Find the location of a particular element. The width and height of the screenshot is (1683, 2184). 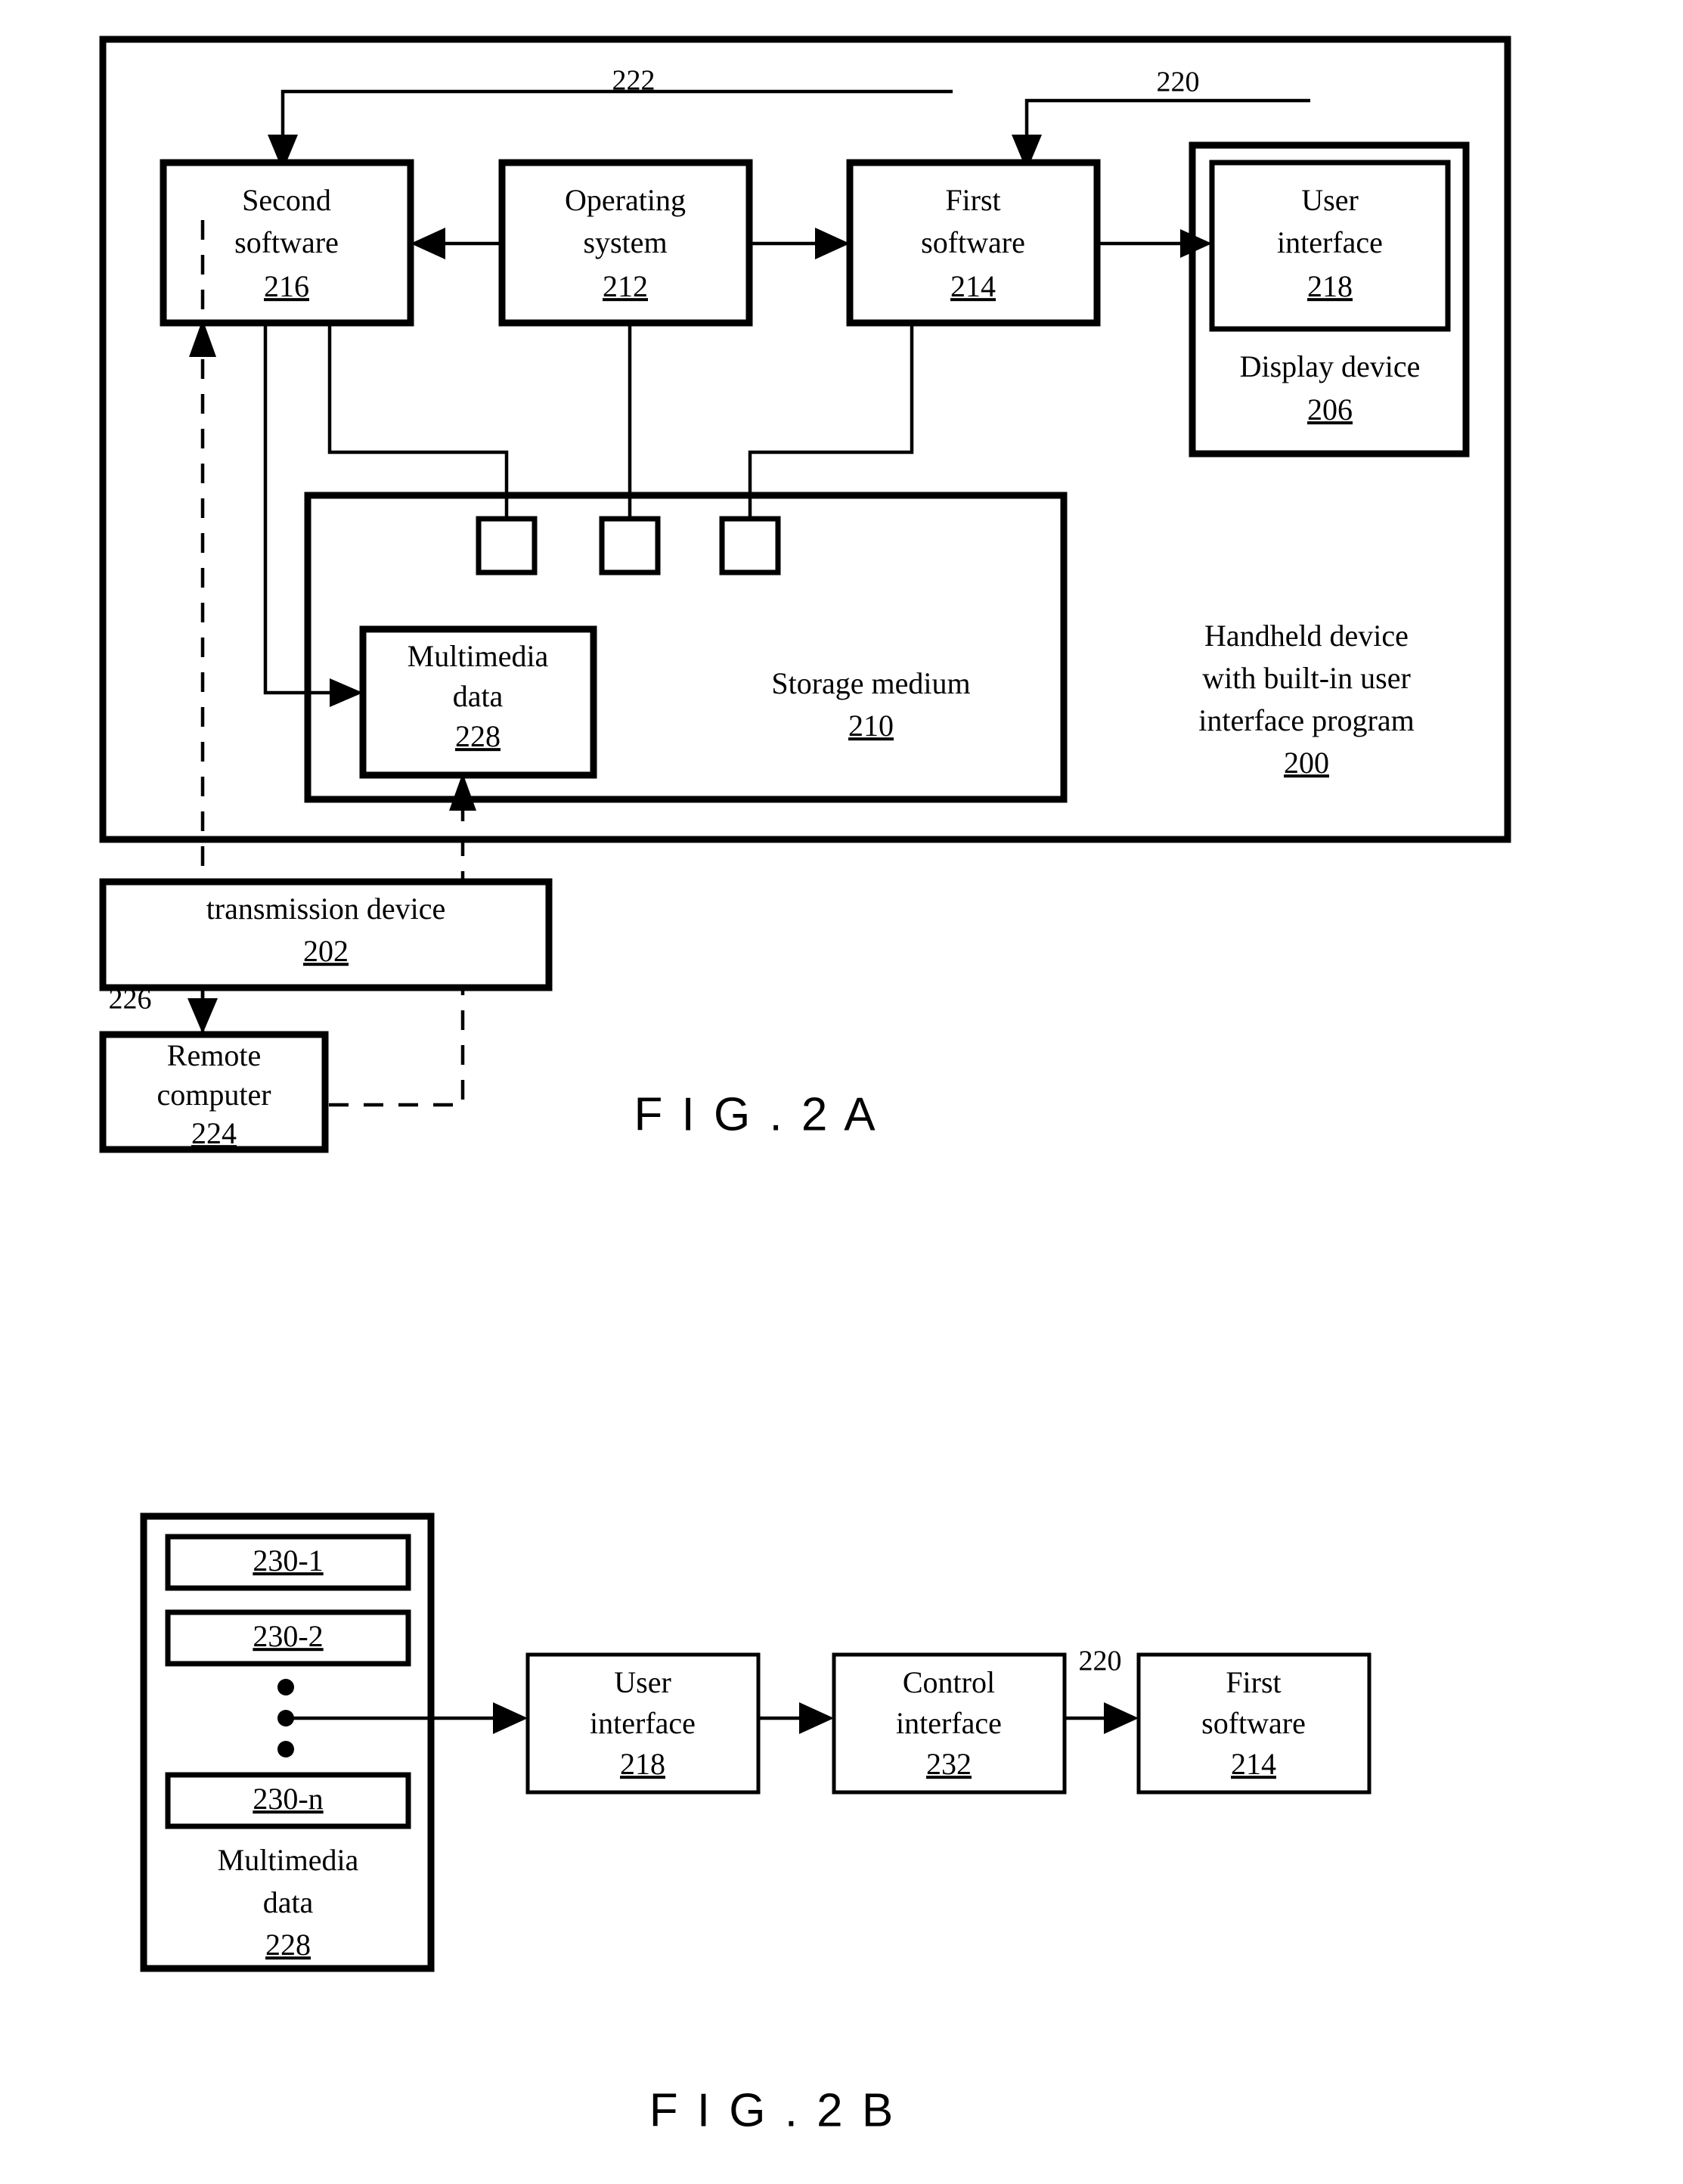

box-fig2b-item-230-n-ref: 230-n is located at coordinates (288, 1799).